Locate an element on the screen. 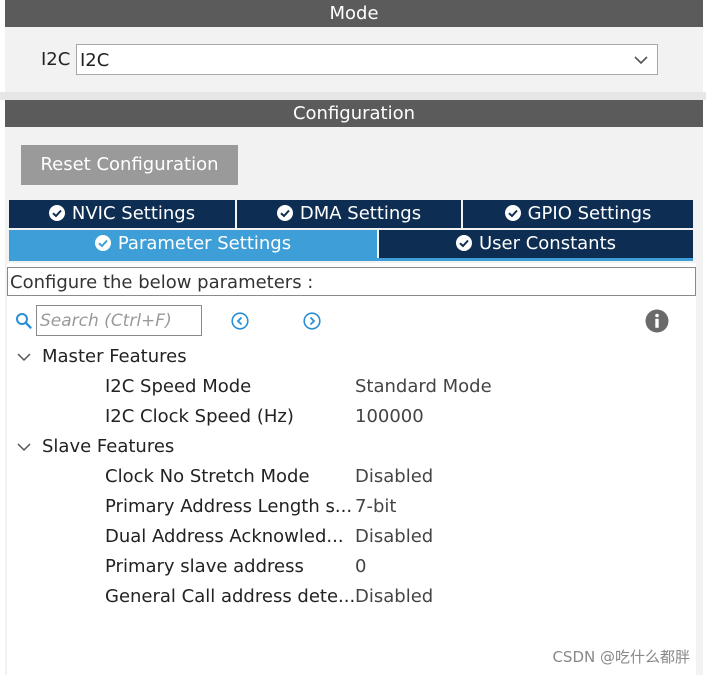  search-icon is located at coordinates (24, 321).